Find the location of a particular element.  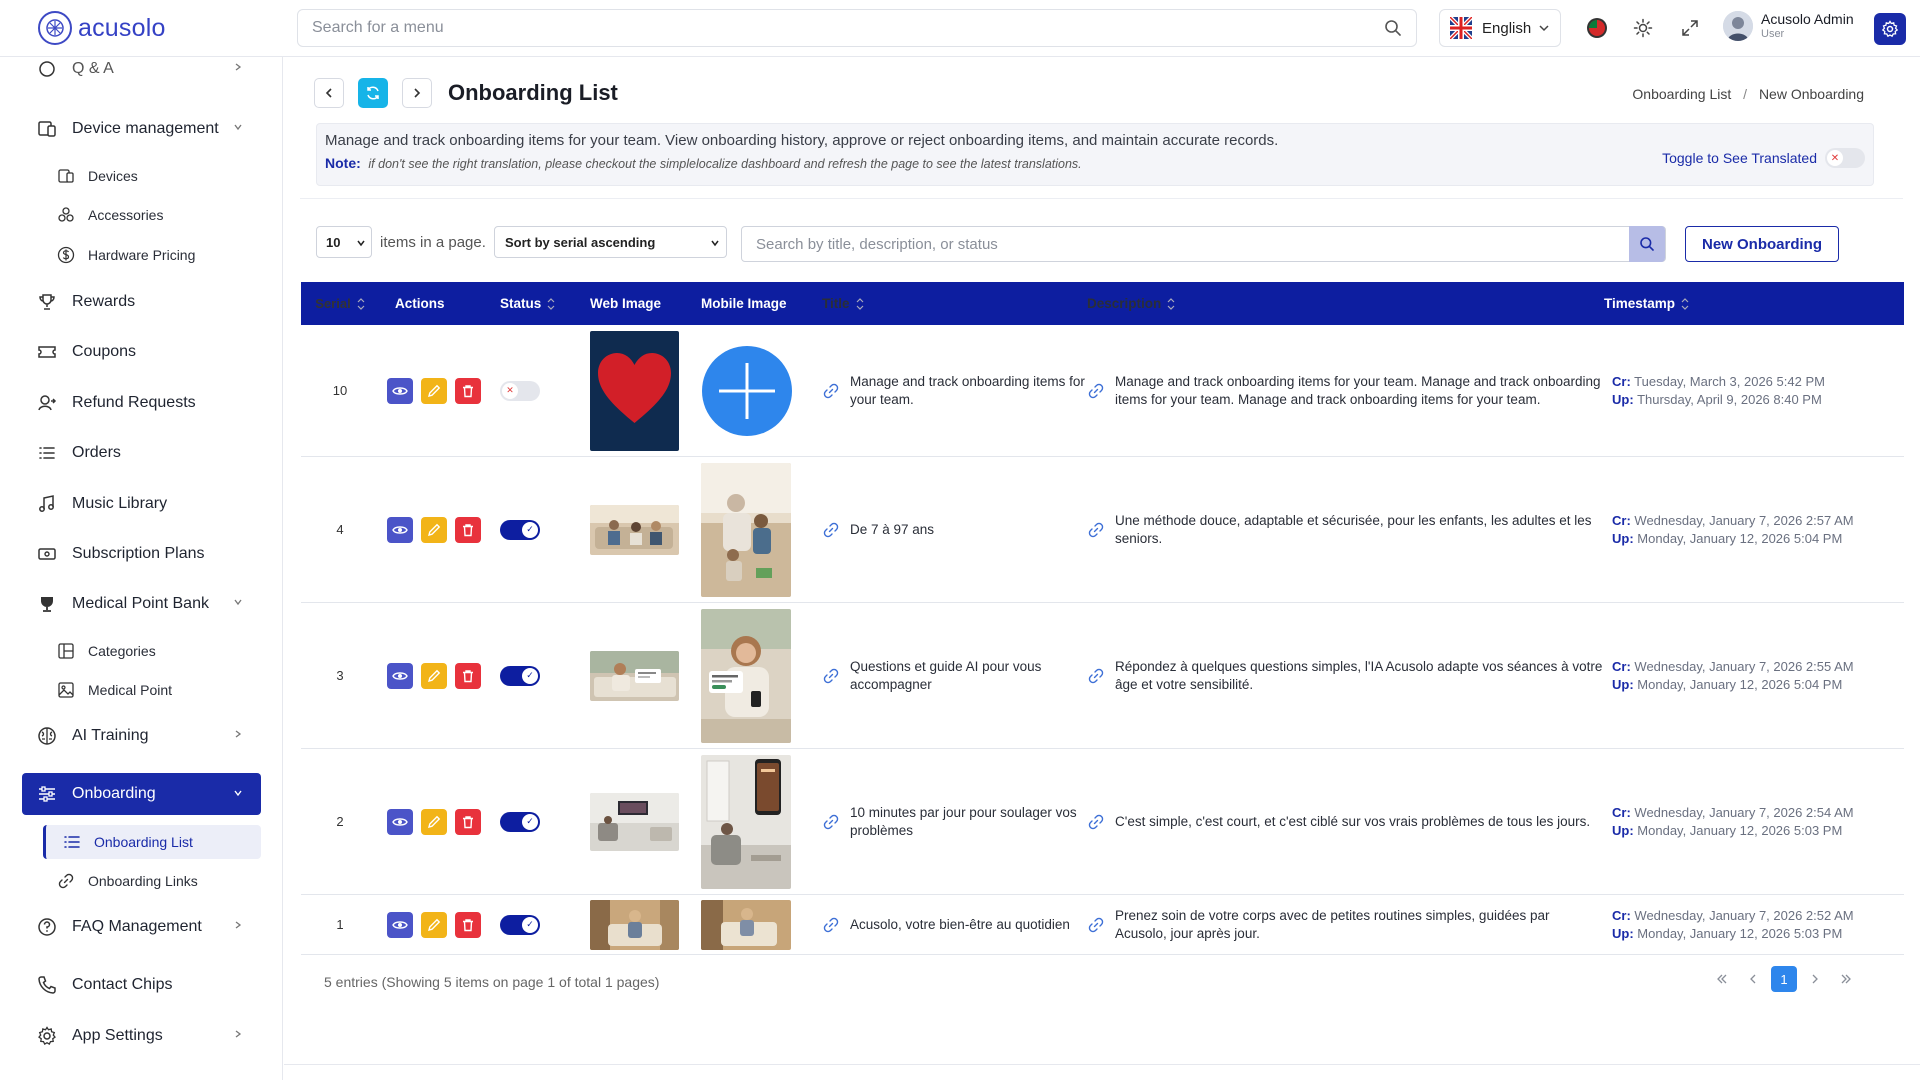

page-size-select: 10 is located at coordinates (344, 242).